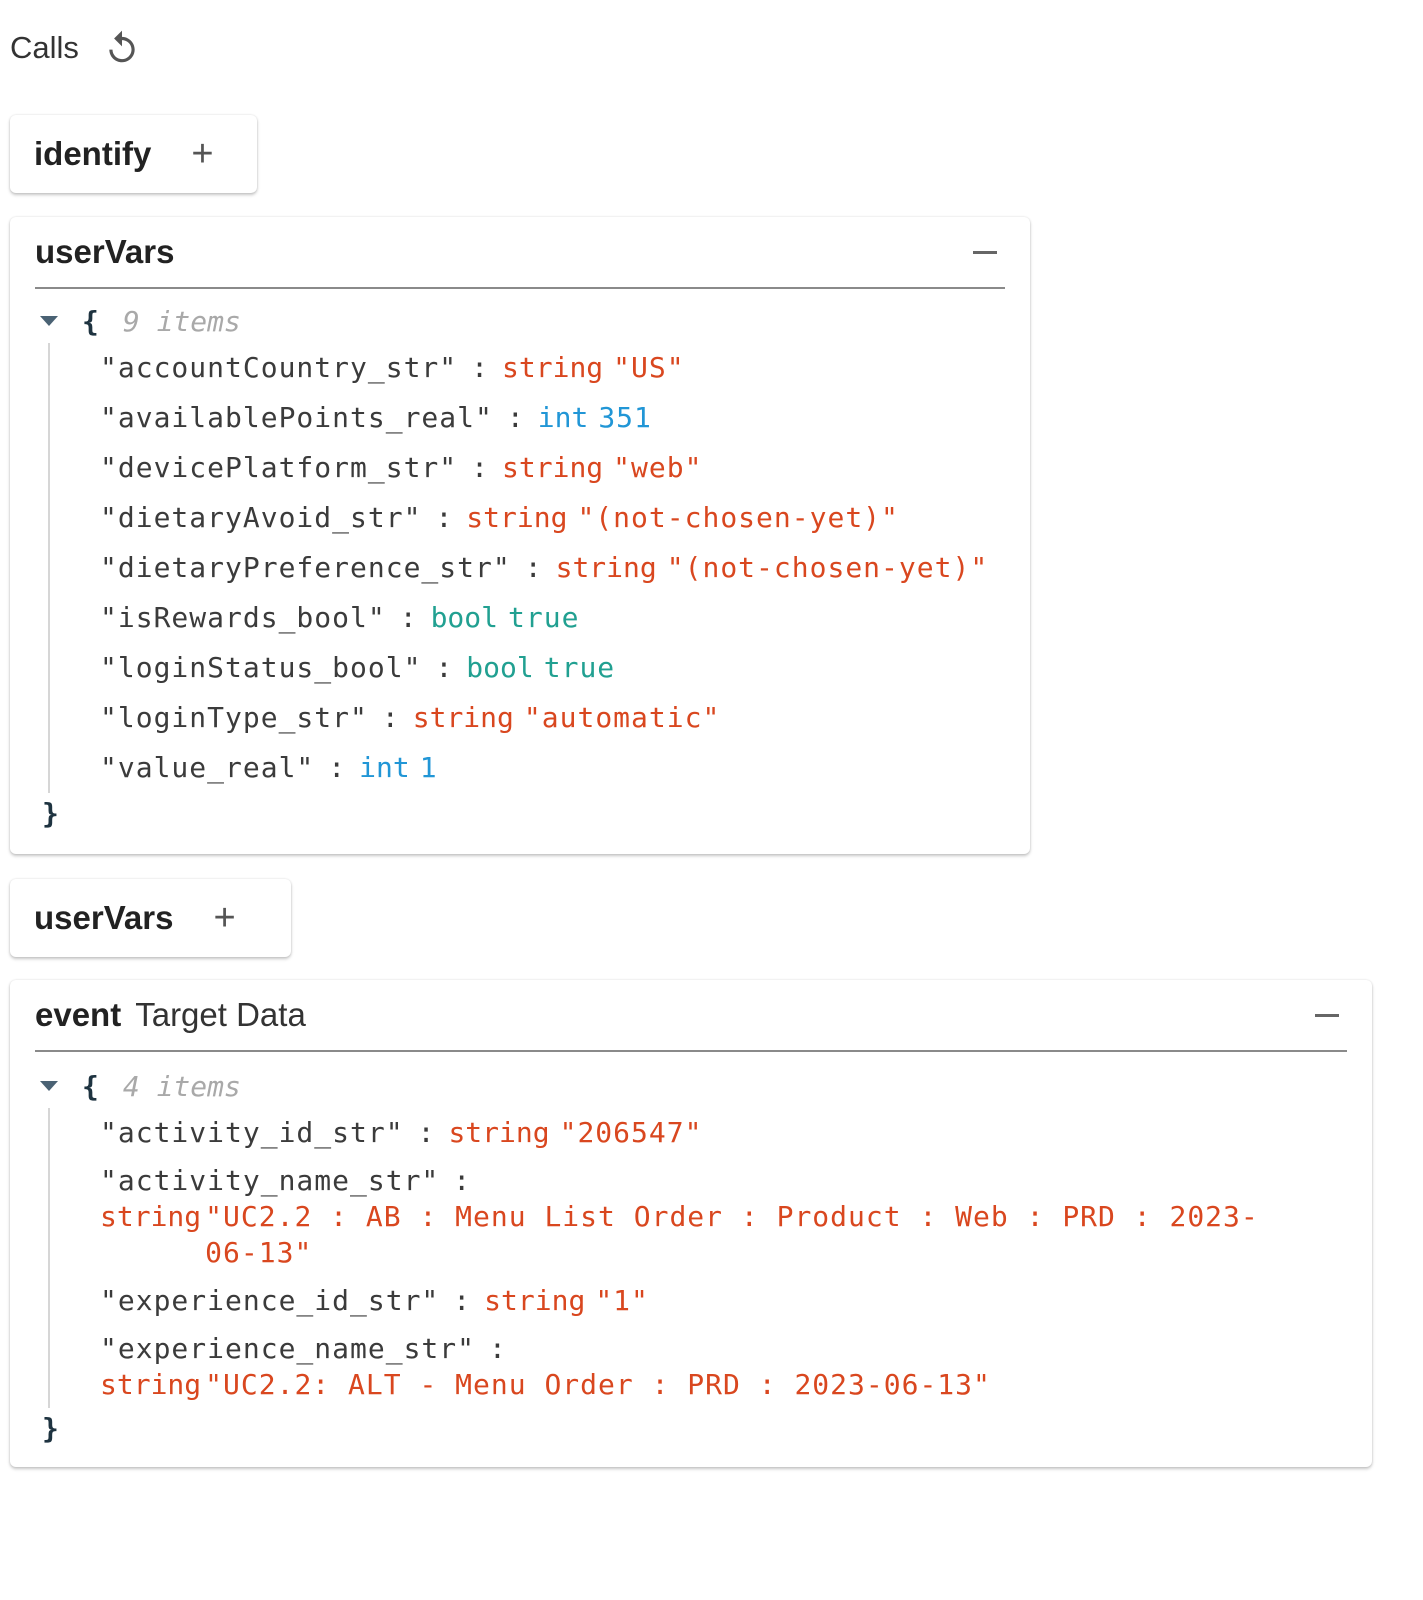 This screenshot has width=1423, height=1600. Describe the element at coordinates (220, 1014) in the screenshot. I see `event-panel-subtitle: Target Data` at that location.